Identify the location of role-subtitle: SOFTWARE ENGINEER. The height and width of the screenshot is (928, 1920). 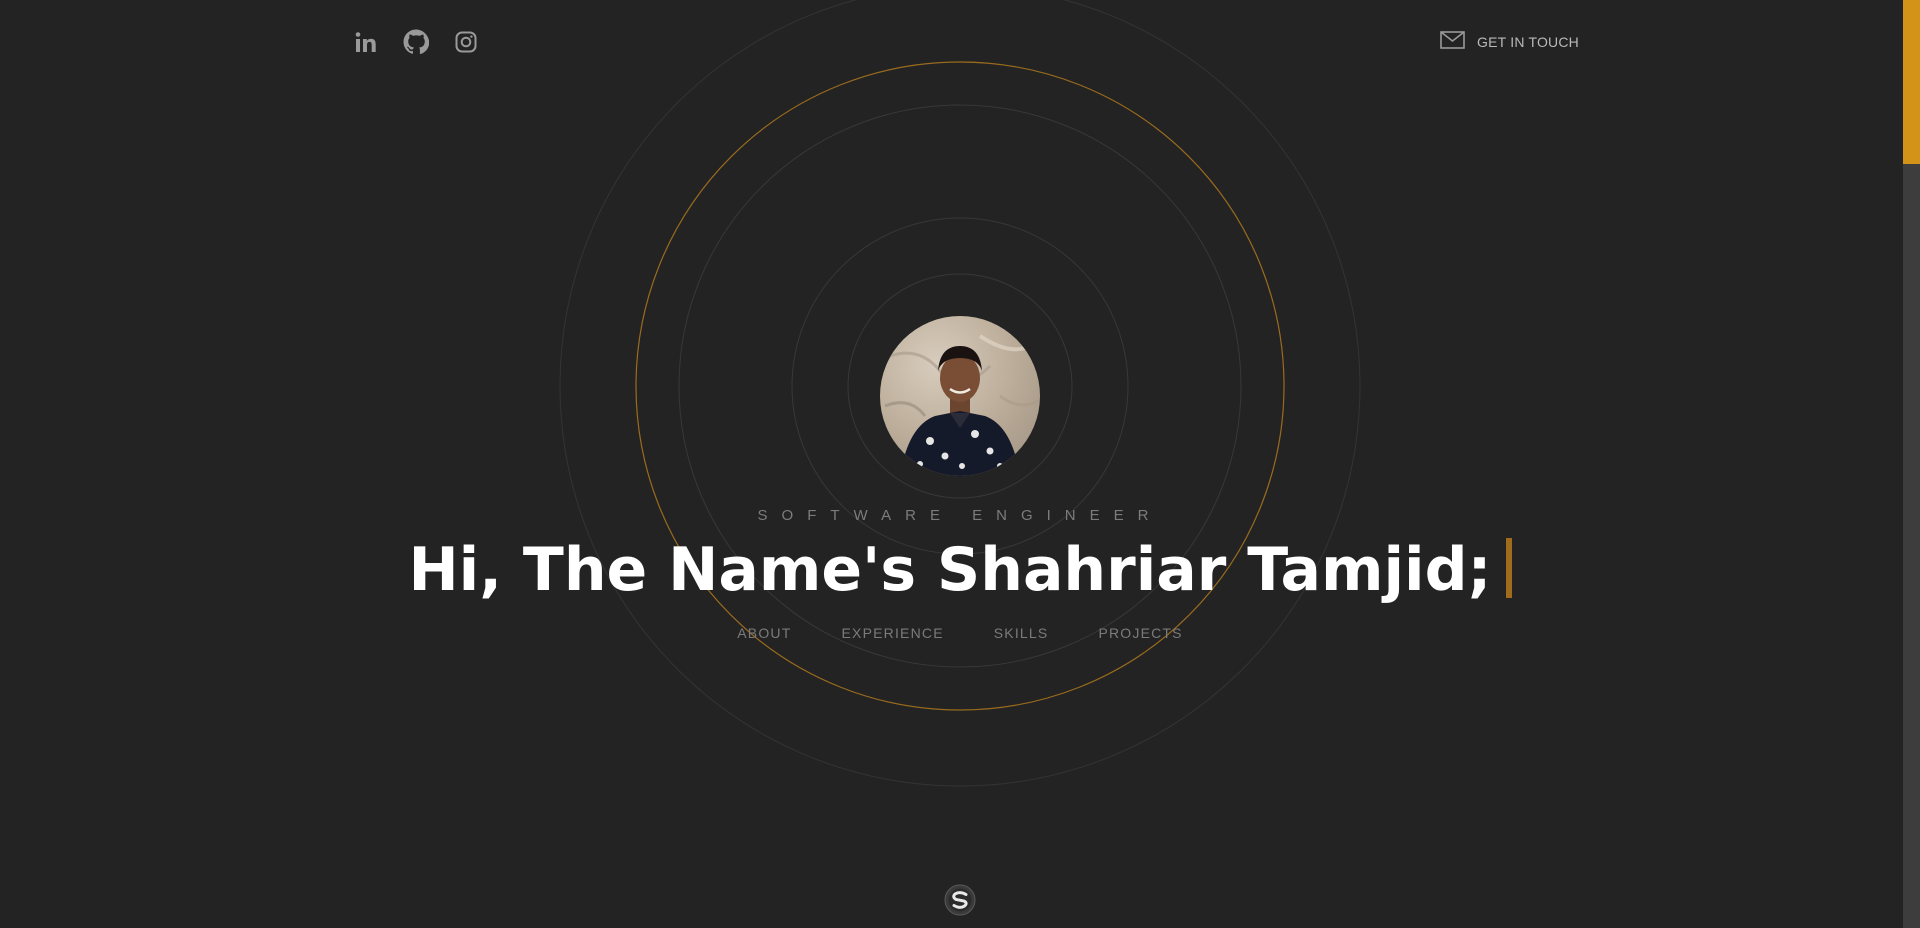
(960, 515).